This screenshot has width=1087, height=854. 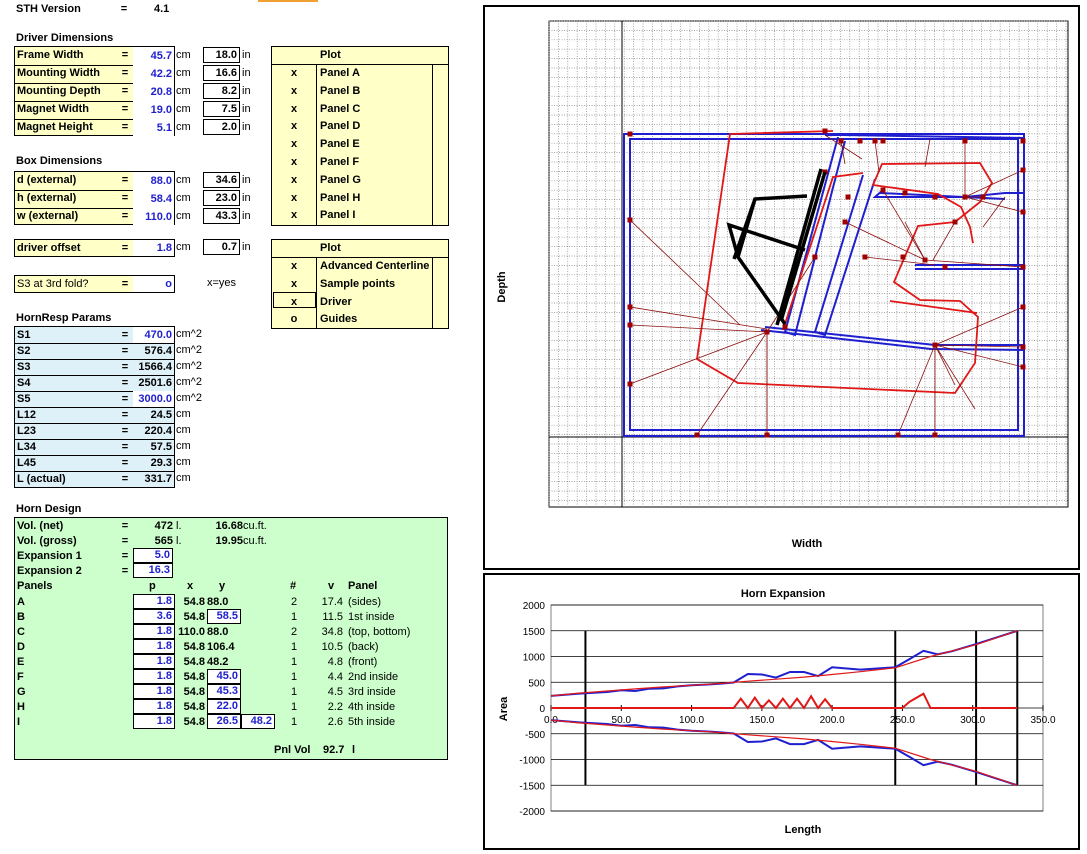 I want to click on box-cm-input: 58.4, so click(x=153, y=199).